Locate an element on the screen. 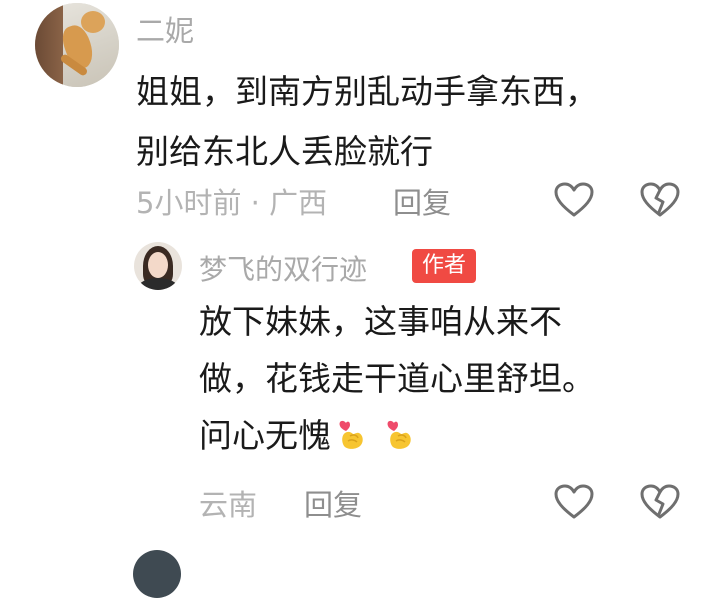 The height and width of the screenshot is (598, 719). comment-meta: 5小时前 · 广西 is located at coordinates (232, 203).